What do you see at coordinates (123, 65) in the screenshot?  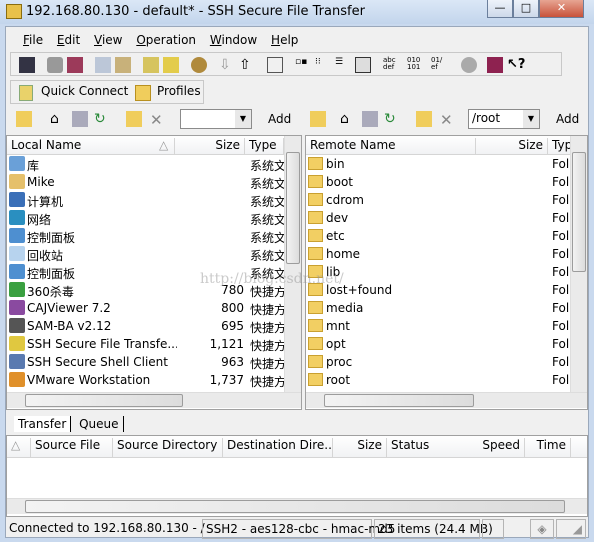 I see `paste-icon` at bounding box center [123, 65].